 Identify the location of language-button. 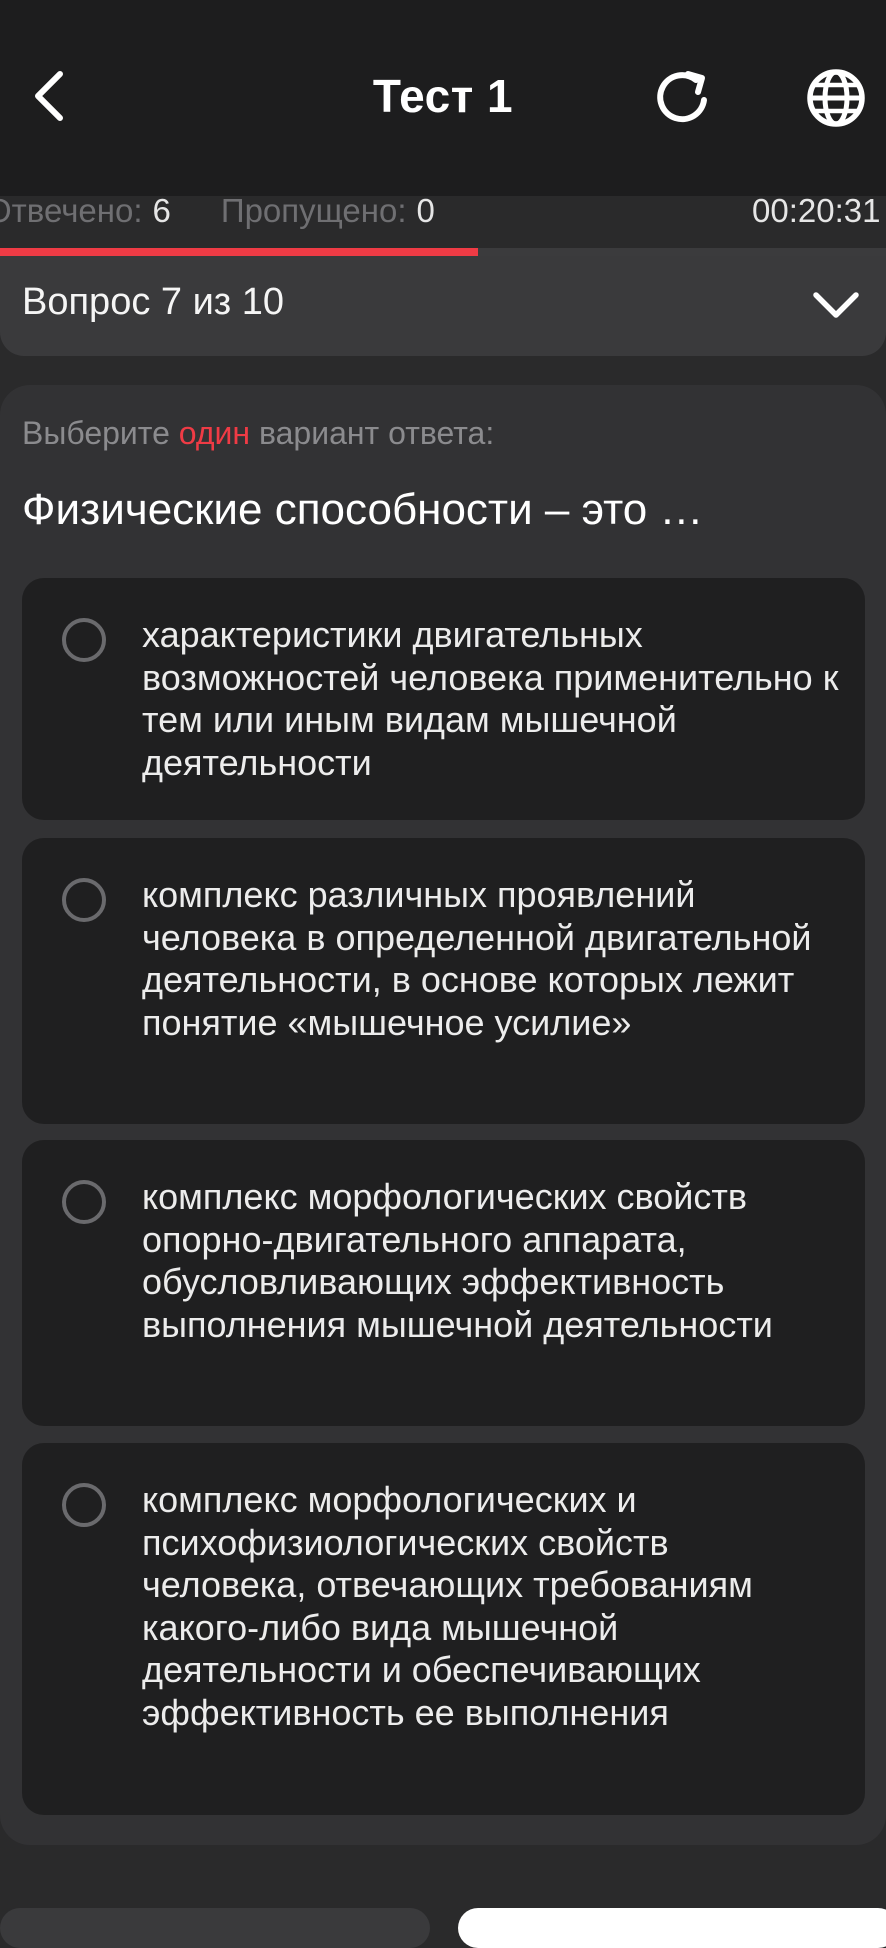
(836, 98).